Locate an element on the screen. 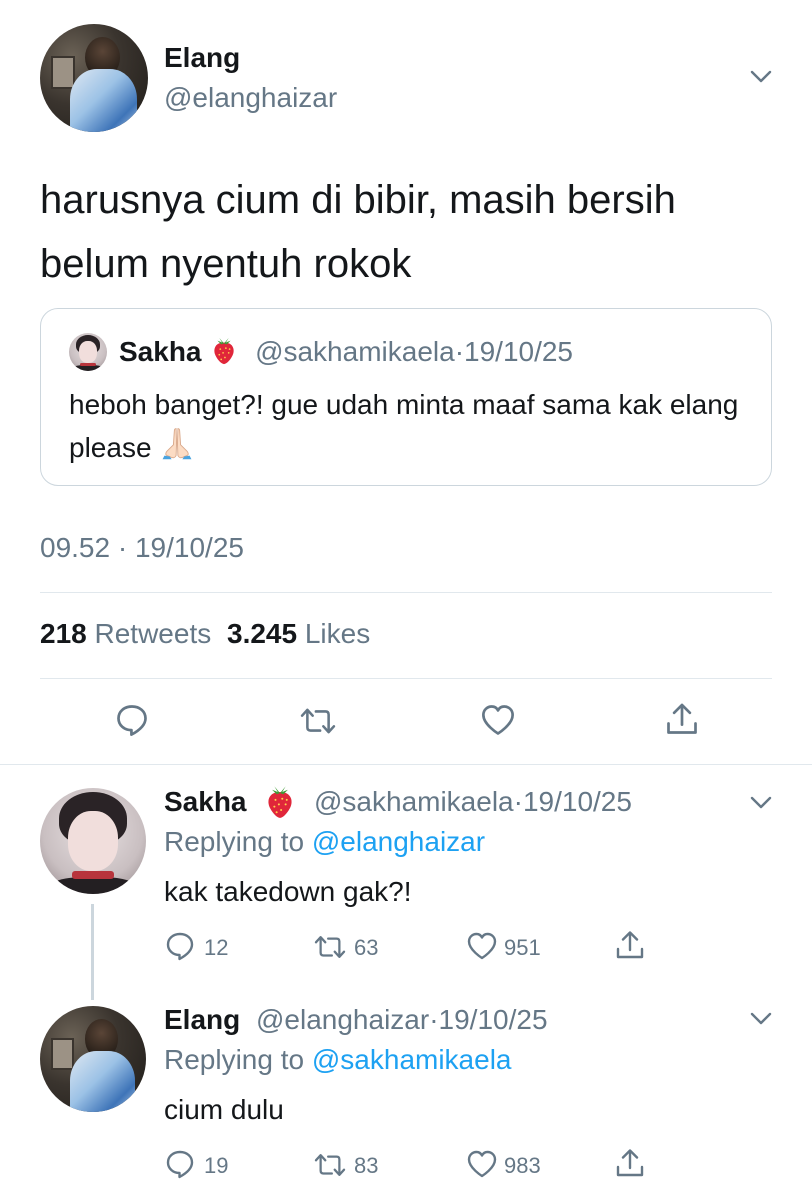 This screenshot has width=812, height=1200. likes-label: Likes is located at coordinates (337, 633).